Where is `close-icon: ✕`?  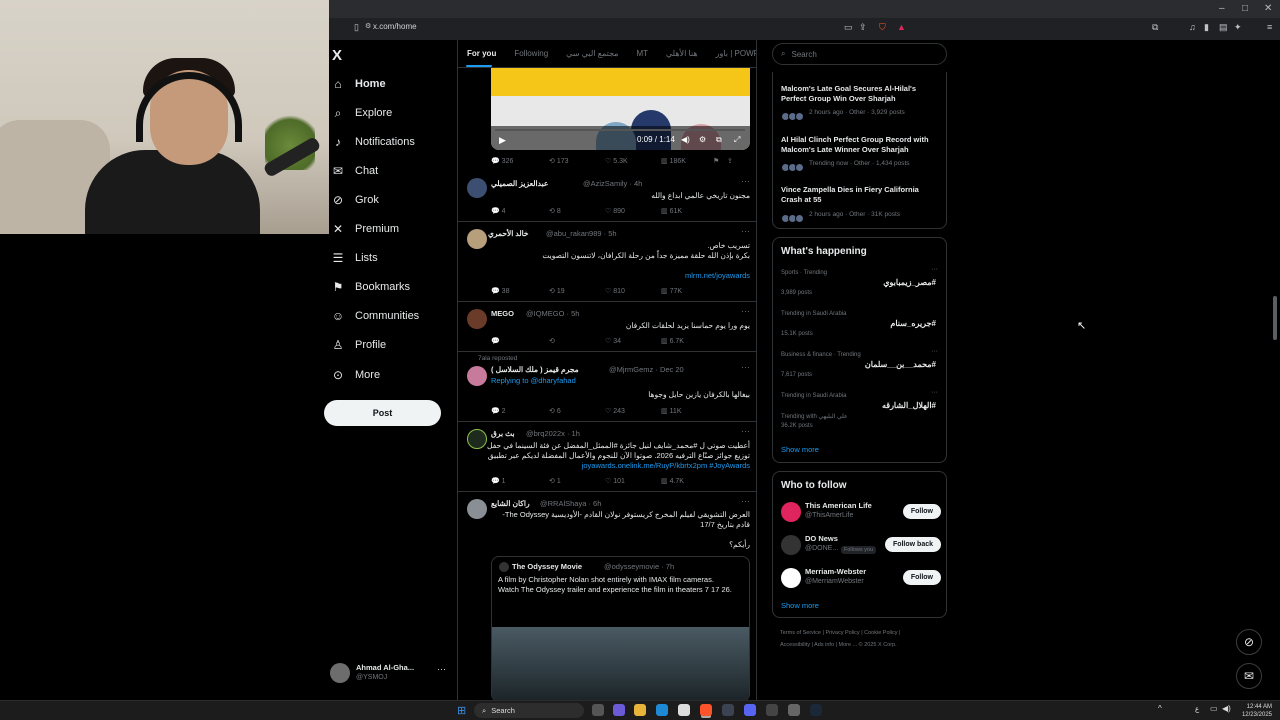 close-icon: ✕ is located at coordinates (1268, 8).